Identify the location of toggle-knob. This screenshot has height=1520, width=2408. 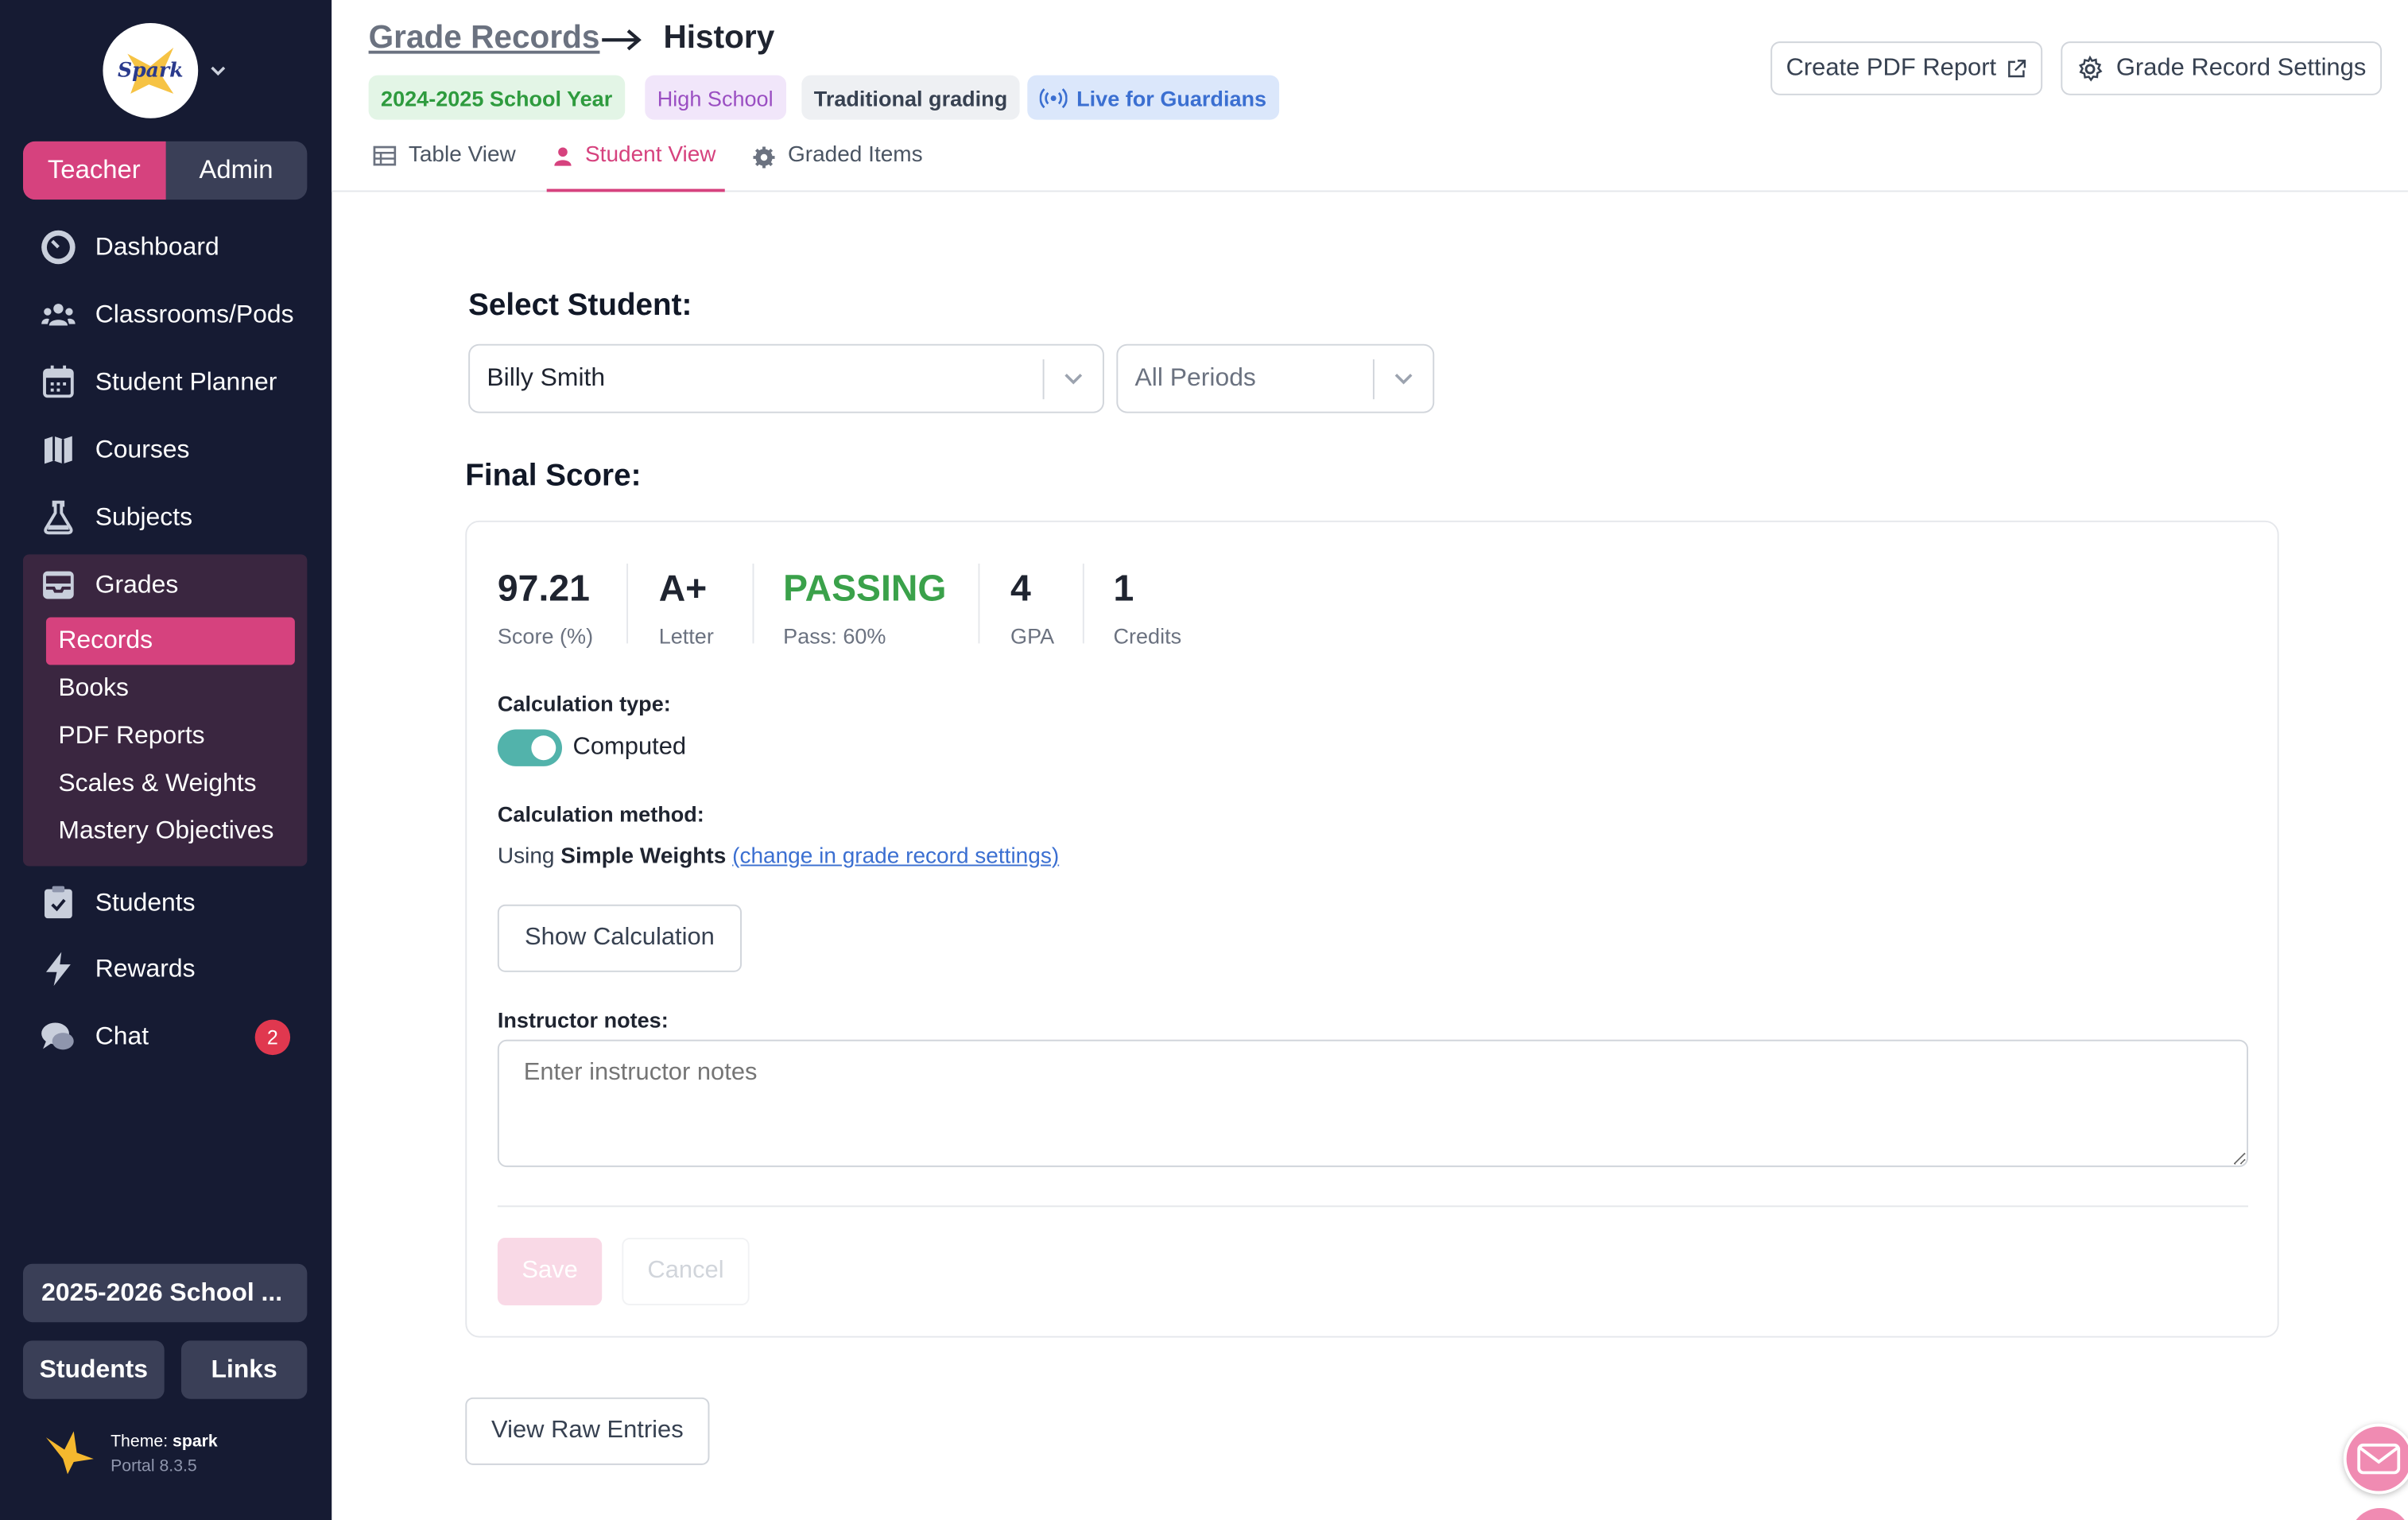
(543, 748).